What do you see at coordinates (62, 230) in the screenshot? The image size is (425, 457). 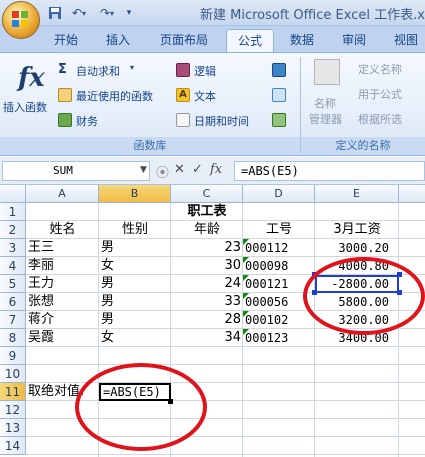 I see `header-cell-name: 姓名` at bounding box center [62, 230].